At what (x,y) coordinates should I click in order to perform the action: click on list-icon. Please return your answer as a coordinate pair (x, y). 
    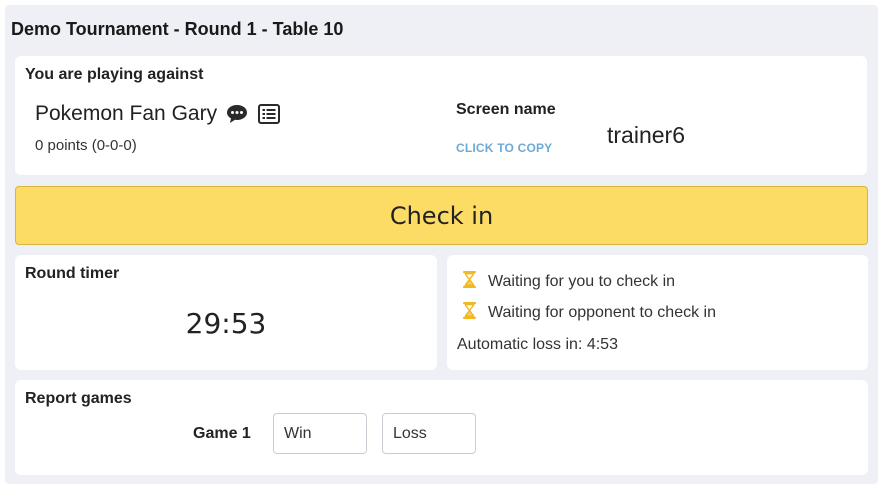
    Looking at the image, I should click on (269, 114).